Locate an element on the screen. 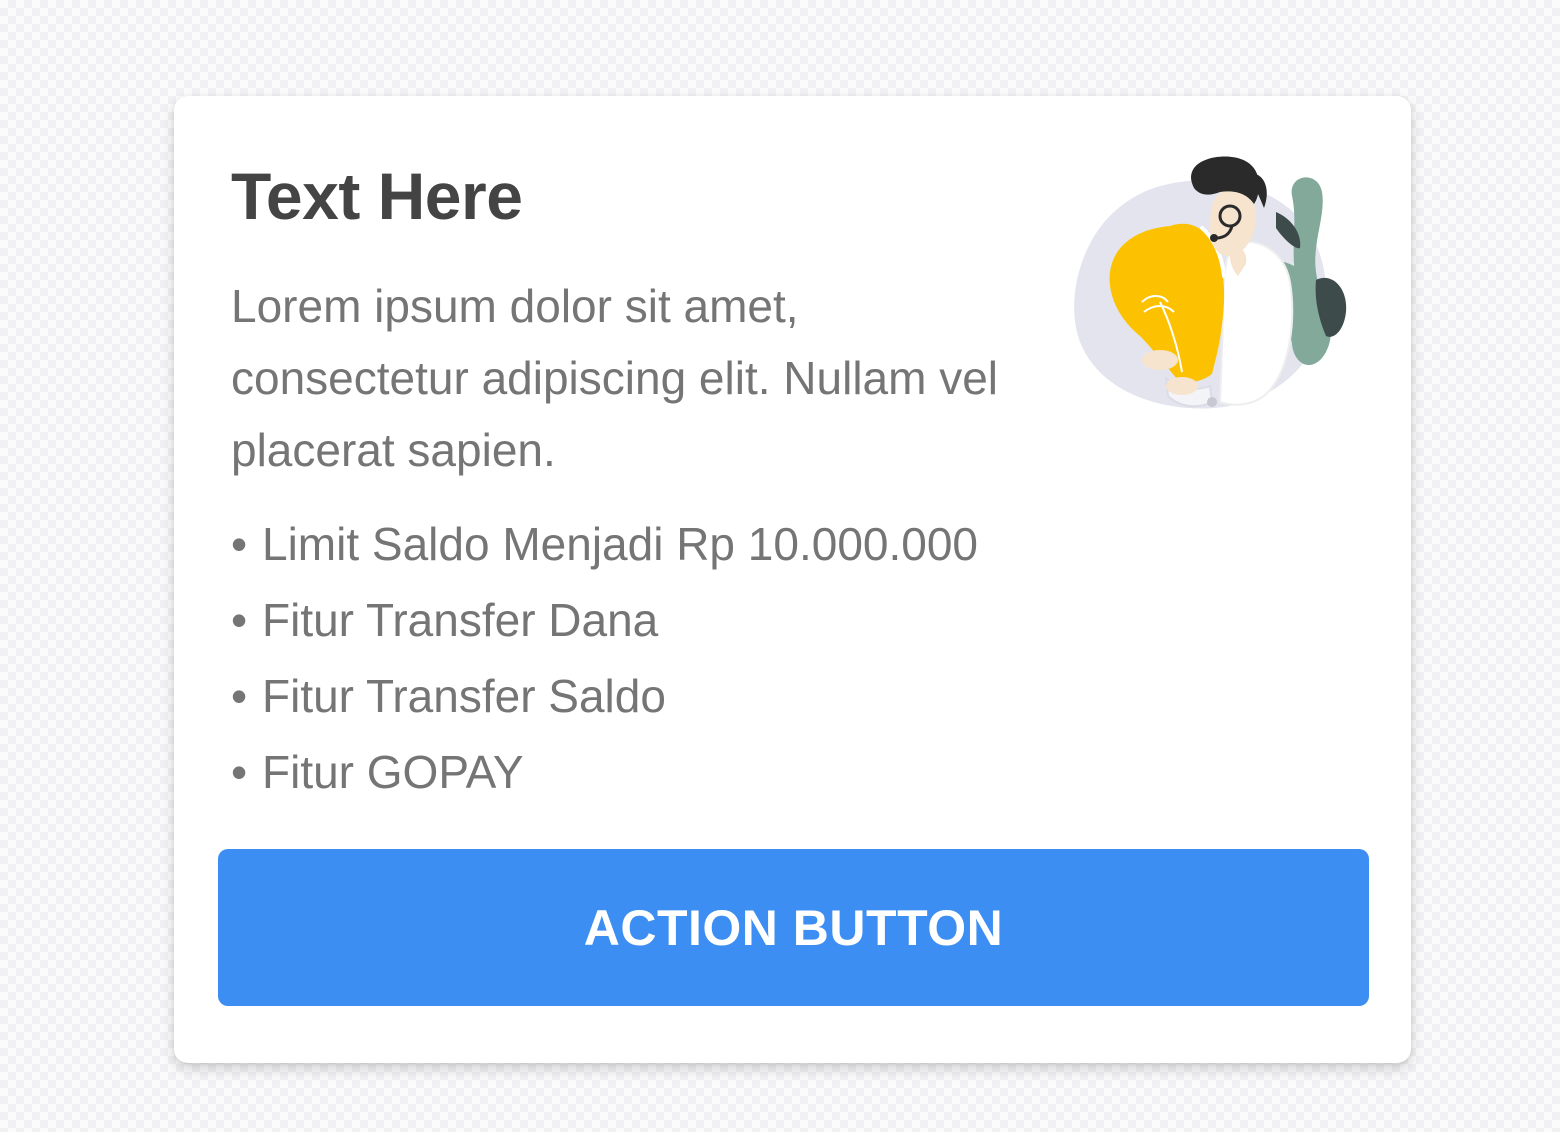  feature-item: • Limit Saldo Menjadi Rp 10.000.000 is located at coordinates (604, 544).